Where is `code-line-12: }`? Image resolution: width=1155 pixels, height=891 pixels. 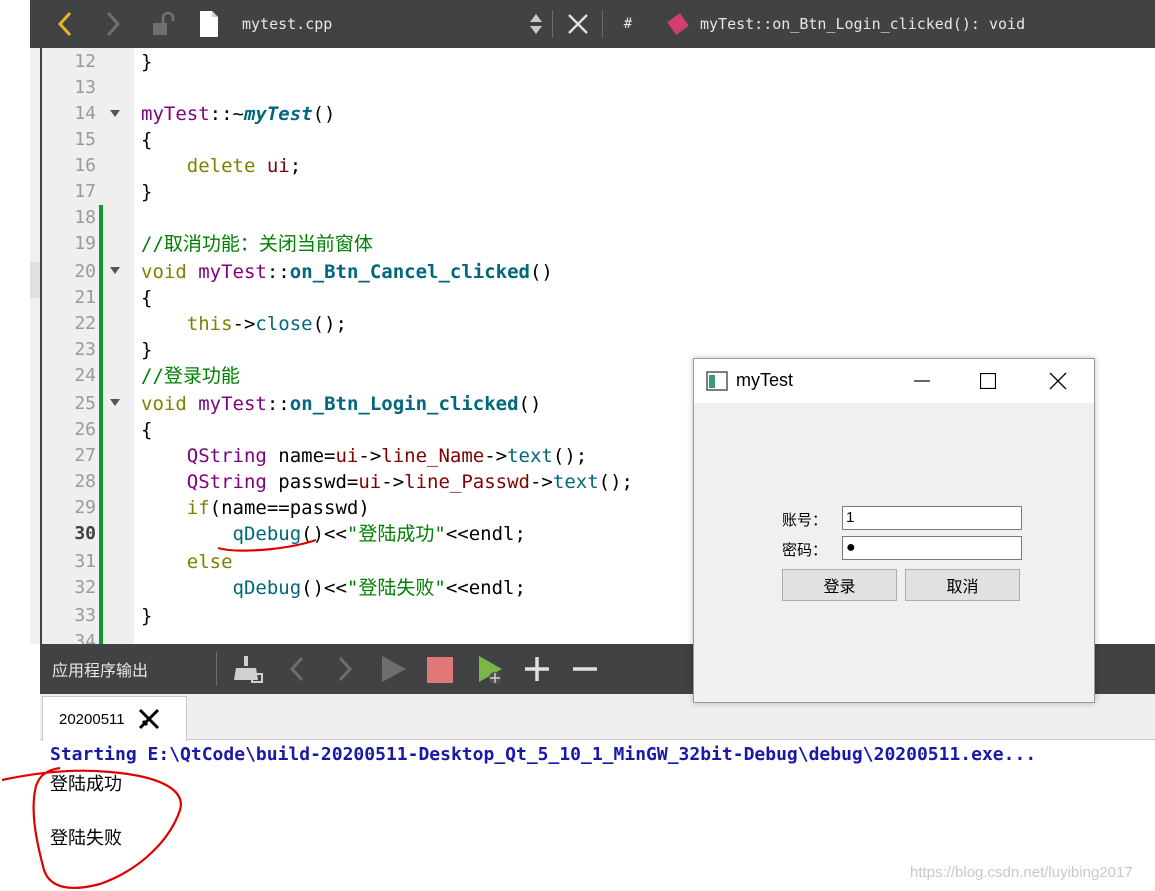
code-line-12: } is located at coordinates (146, 62).